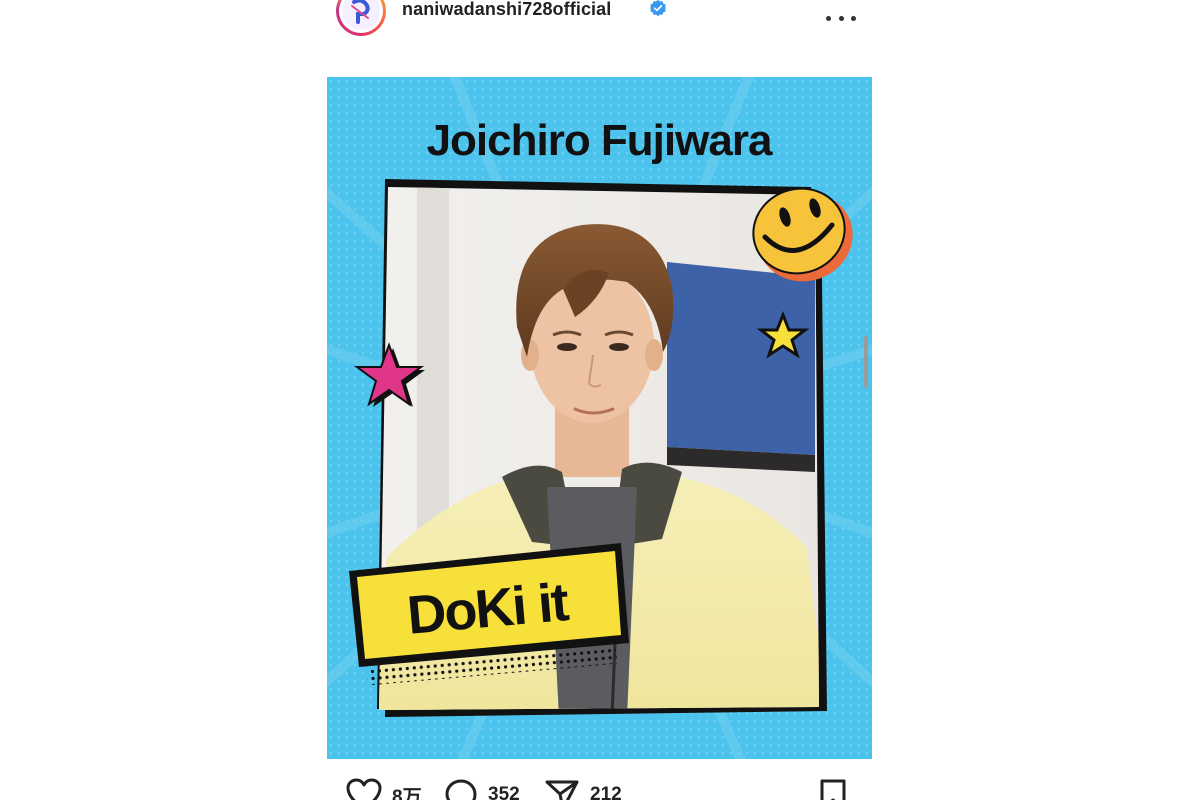 This screenshot has width=1200, height=800. What do you see at coordinates (407, 793) in the screenshot?
I see `like-count: 8万` at bounding box center [407, 793].